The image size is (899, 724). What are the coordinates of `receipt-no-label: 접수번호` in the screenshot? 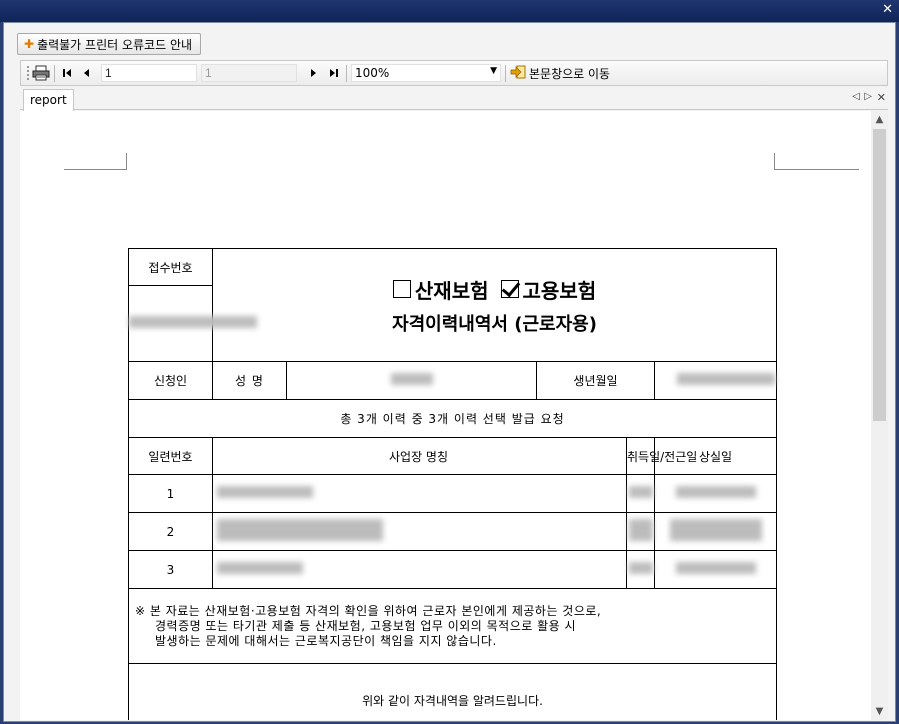 It's located at (170, 267).